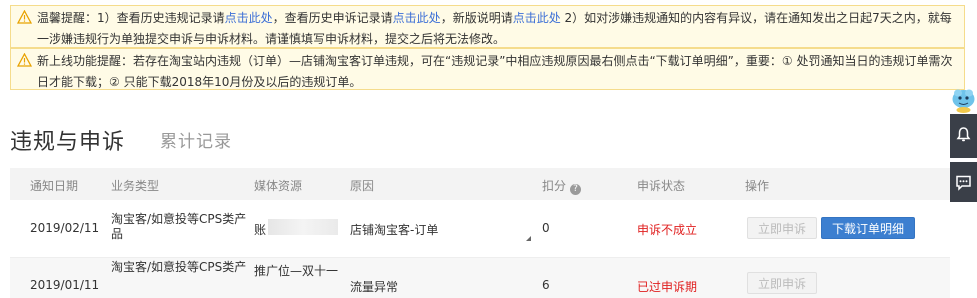 The height and width of the screenshot is (298, 977). Describe the element at coordinates (303, 227) in the screenshot. I see `blurred-media-value` at that location.